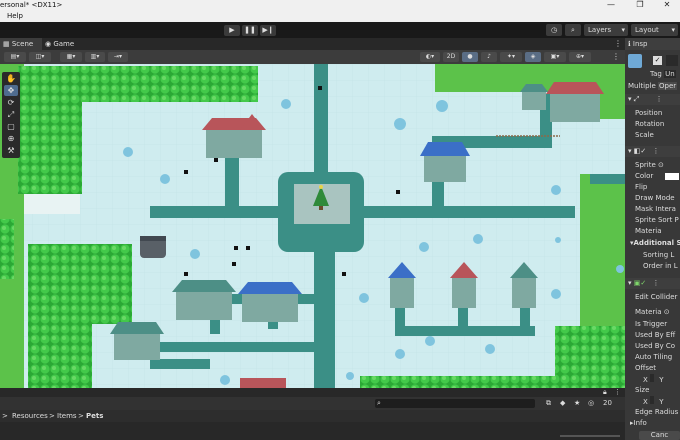 The height and width of the screenshot is (440, 680). What do you see at coordinates (71, 57) in the screenshot?
I see `grid-snap-dropdown: ▦▾` at bounding box center [71, 57].